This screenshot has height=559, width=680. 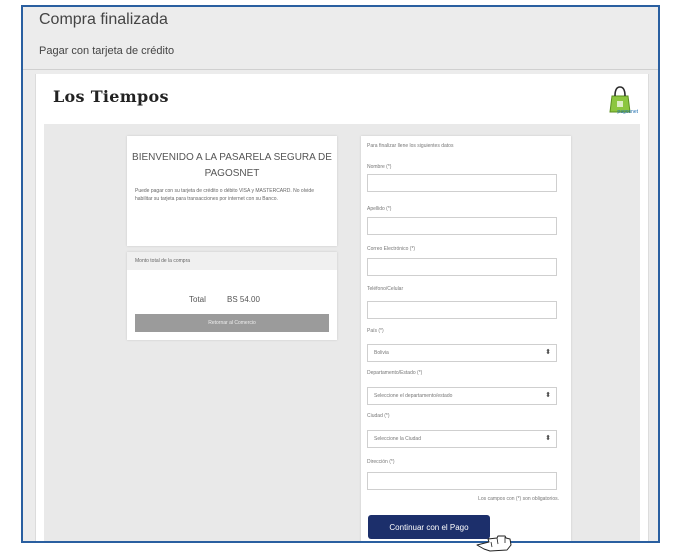 What do you see at coordinates (397, 439) in the screenshot?
I see `city-selected-value: Seleccione la Ciudad` at bounding box center [397, 439].